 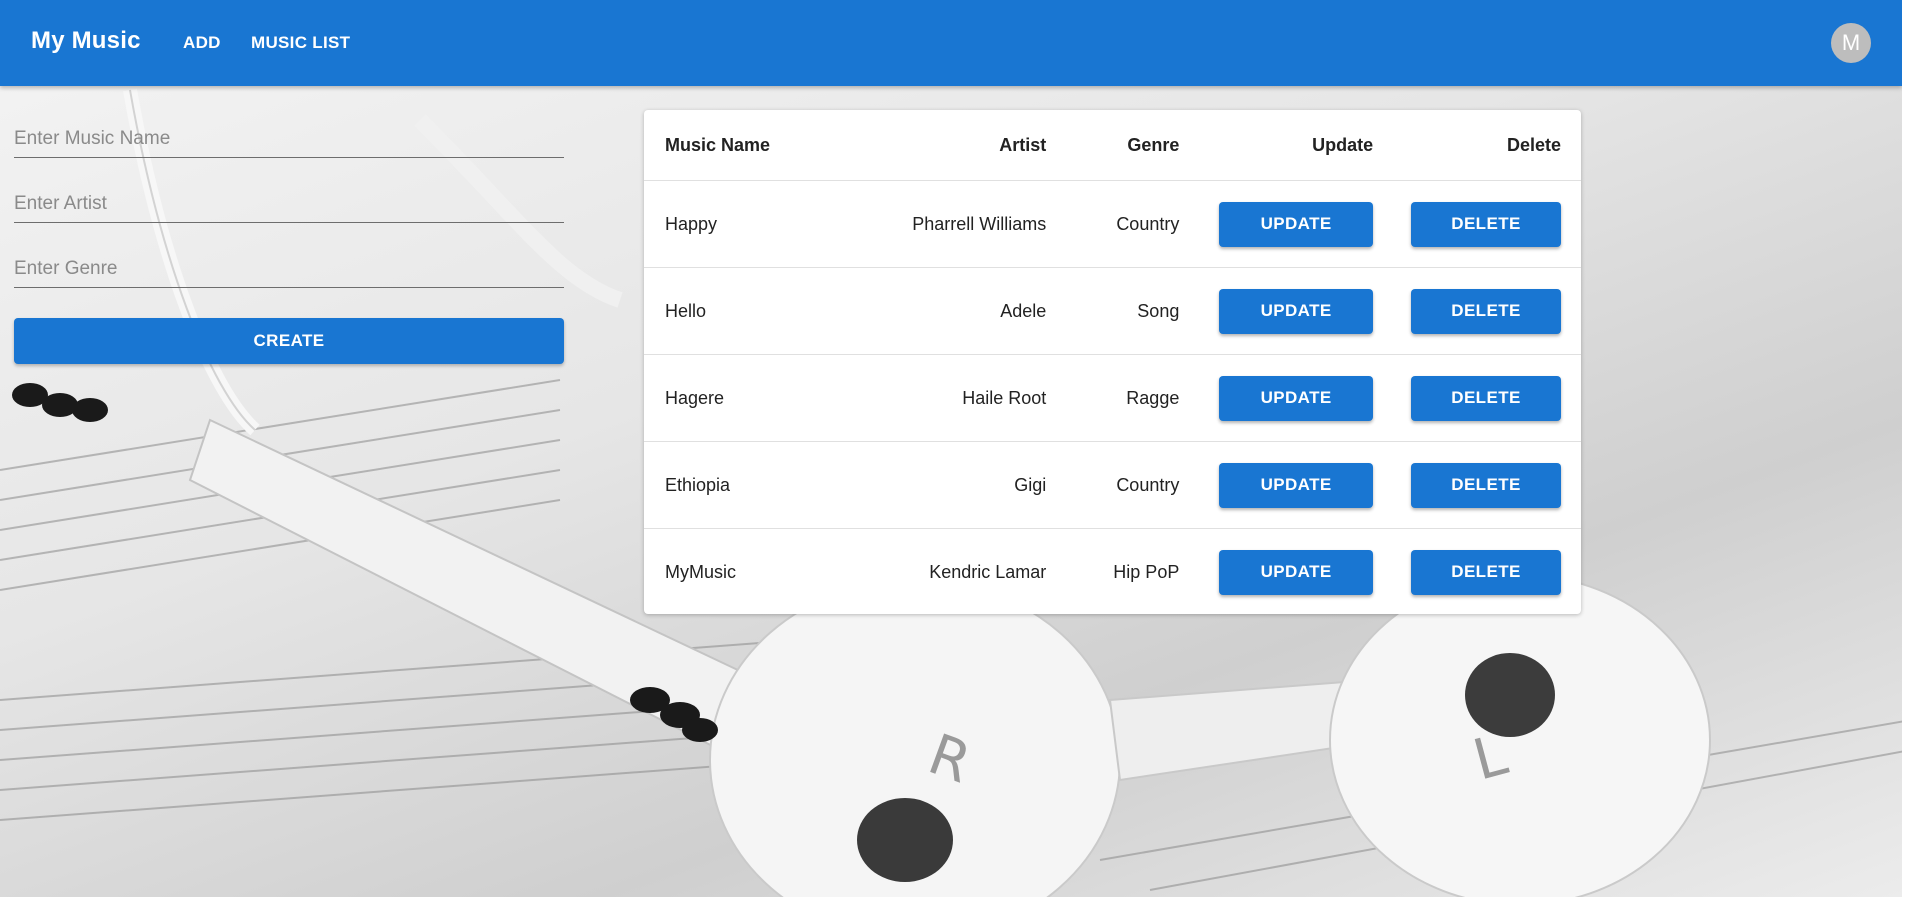 What do you see at coordinates (951, 43) in the screenshot?
I see `app-bar: My Music ADD MUSIC LIST M` at bounding box center [951, 43].